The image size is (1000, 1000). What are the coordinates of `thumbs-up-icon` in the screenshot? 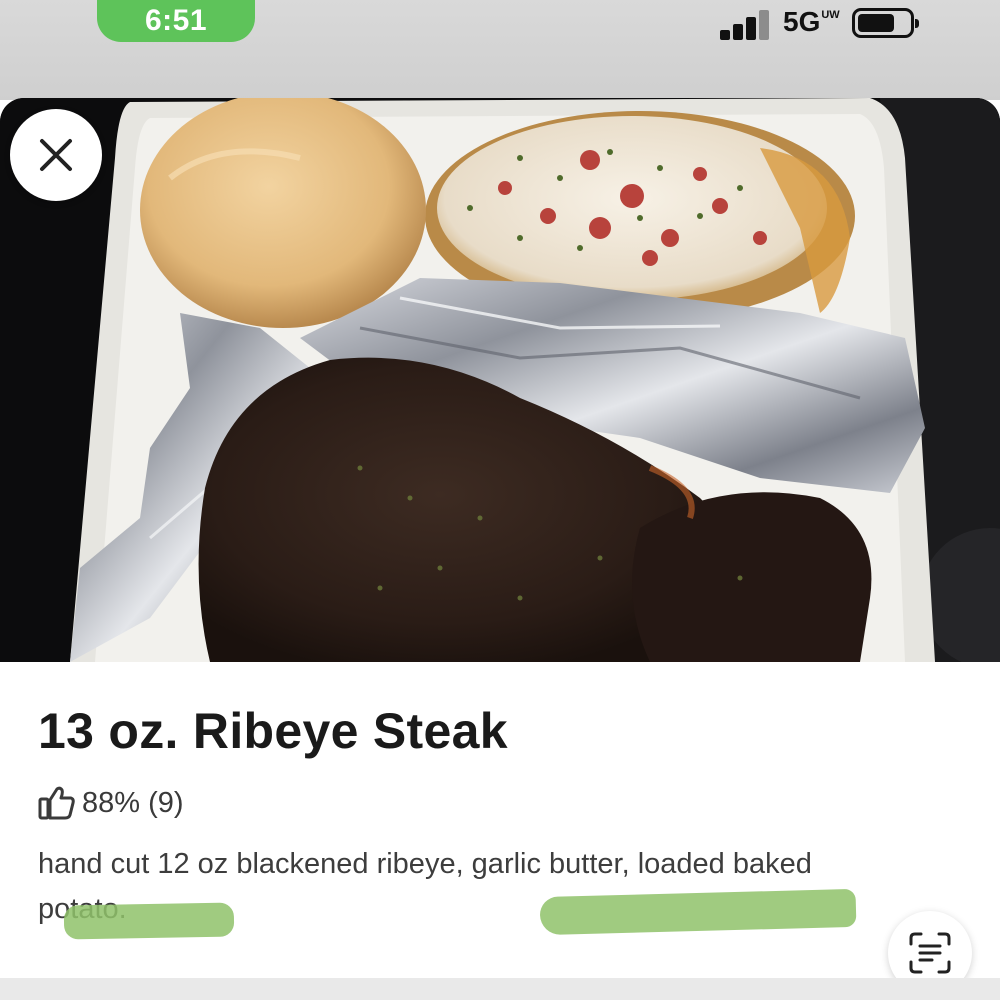 It's located at (56, 803).